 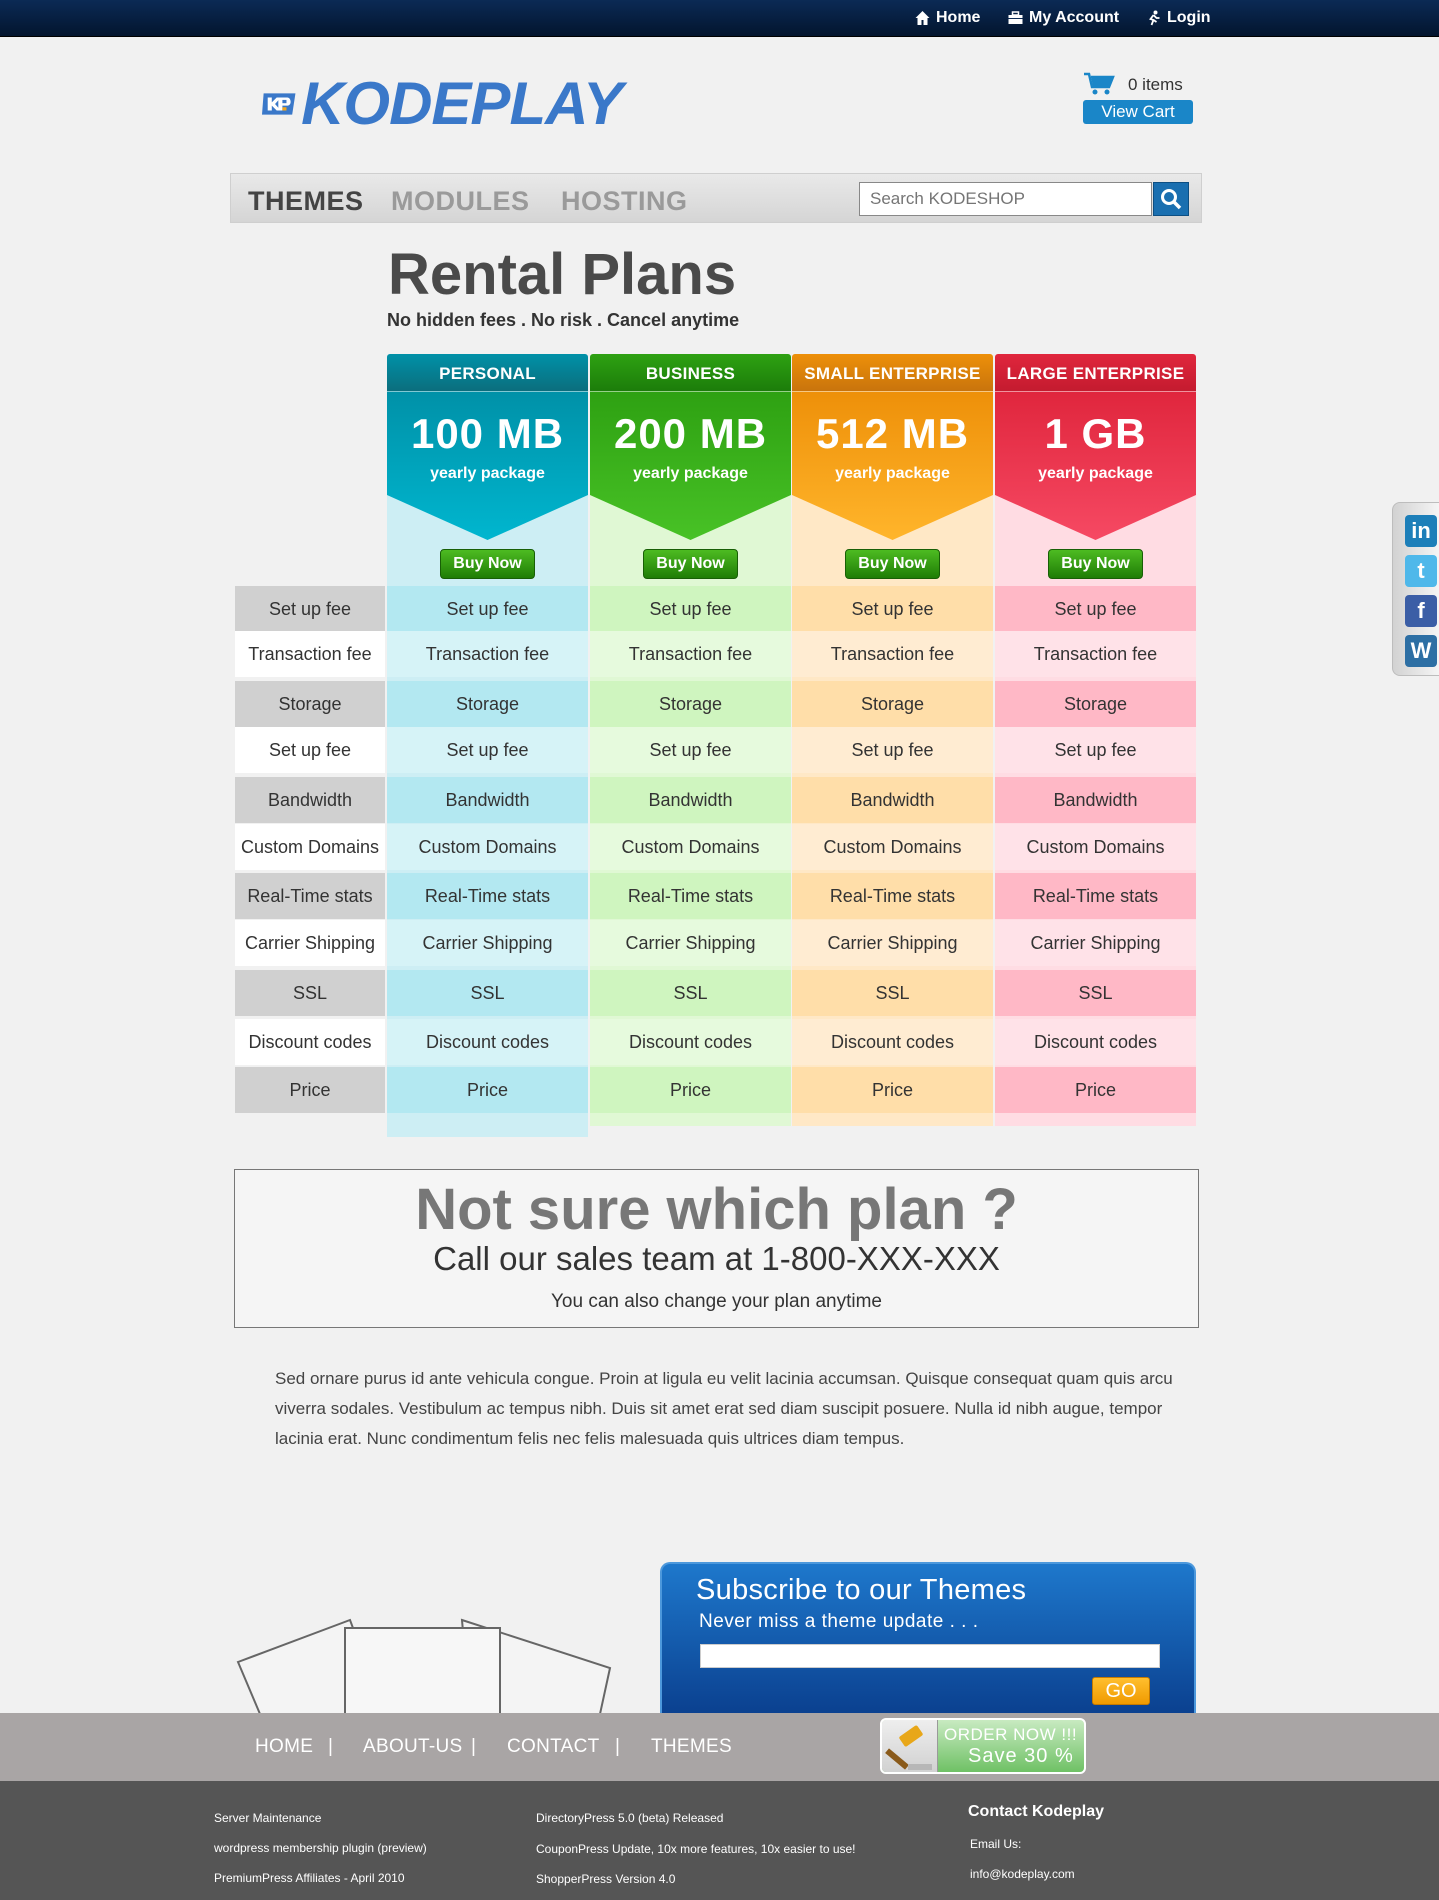 What do you see at coordinates (267, 1818) in the screenshot?
I see `footer-news-link: Server Maintenance` at bounding box center [267, 1818].